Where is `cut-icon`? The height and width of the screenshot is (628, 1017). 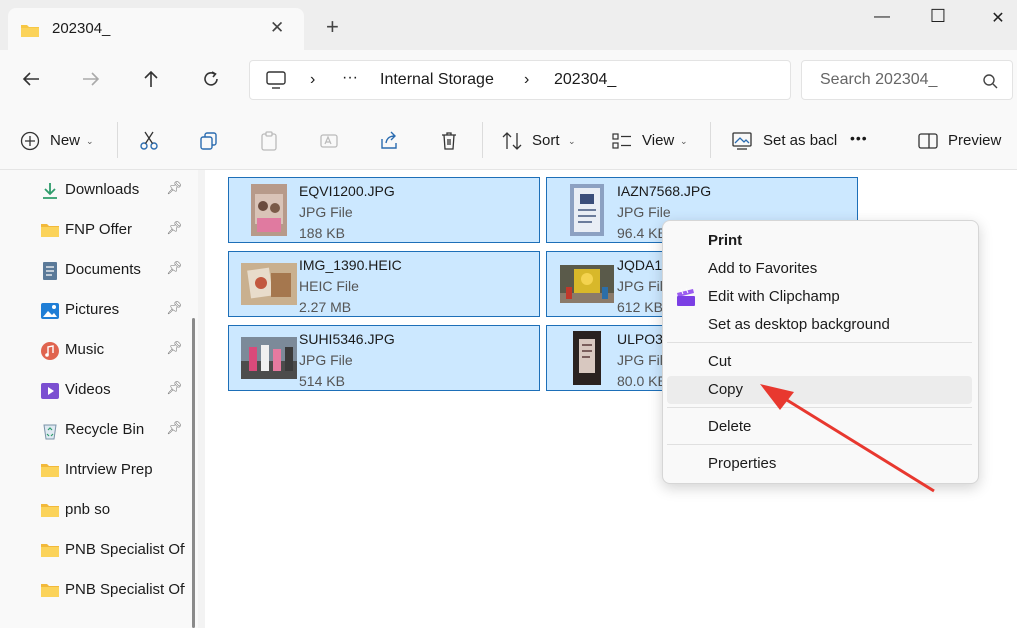
cut-icon is located at coordinates (149, 141).